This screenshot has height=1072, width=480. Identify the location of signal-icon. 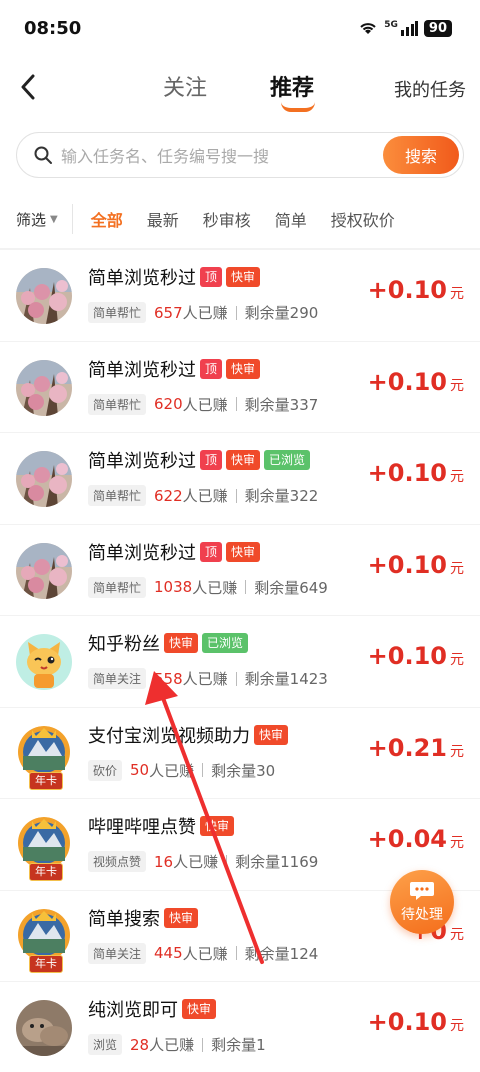
(409, 28).